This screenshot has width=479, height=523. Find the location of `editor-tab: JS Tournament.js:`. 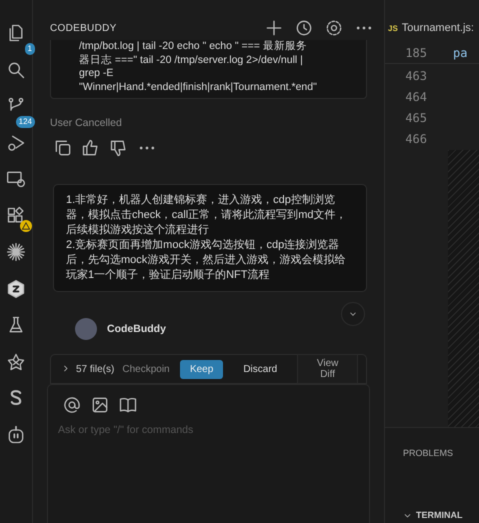

editor-tab: JS Tournament.js: is located at coordinates (432, 28).